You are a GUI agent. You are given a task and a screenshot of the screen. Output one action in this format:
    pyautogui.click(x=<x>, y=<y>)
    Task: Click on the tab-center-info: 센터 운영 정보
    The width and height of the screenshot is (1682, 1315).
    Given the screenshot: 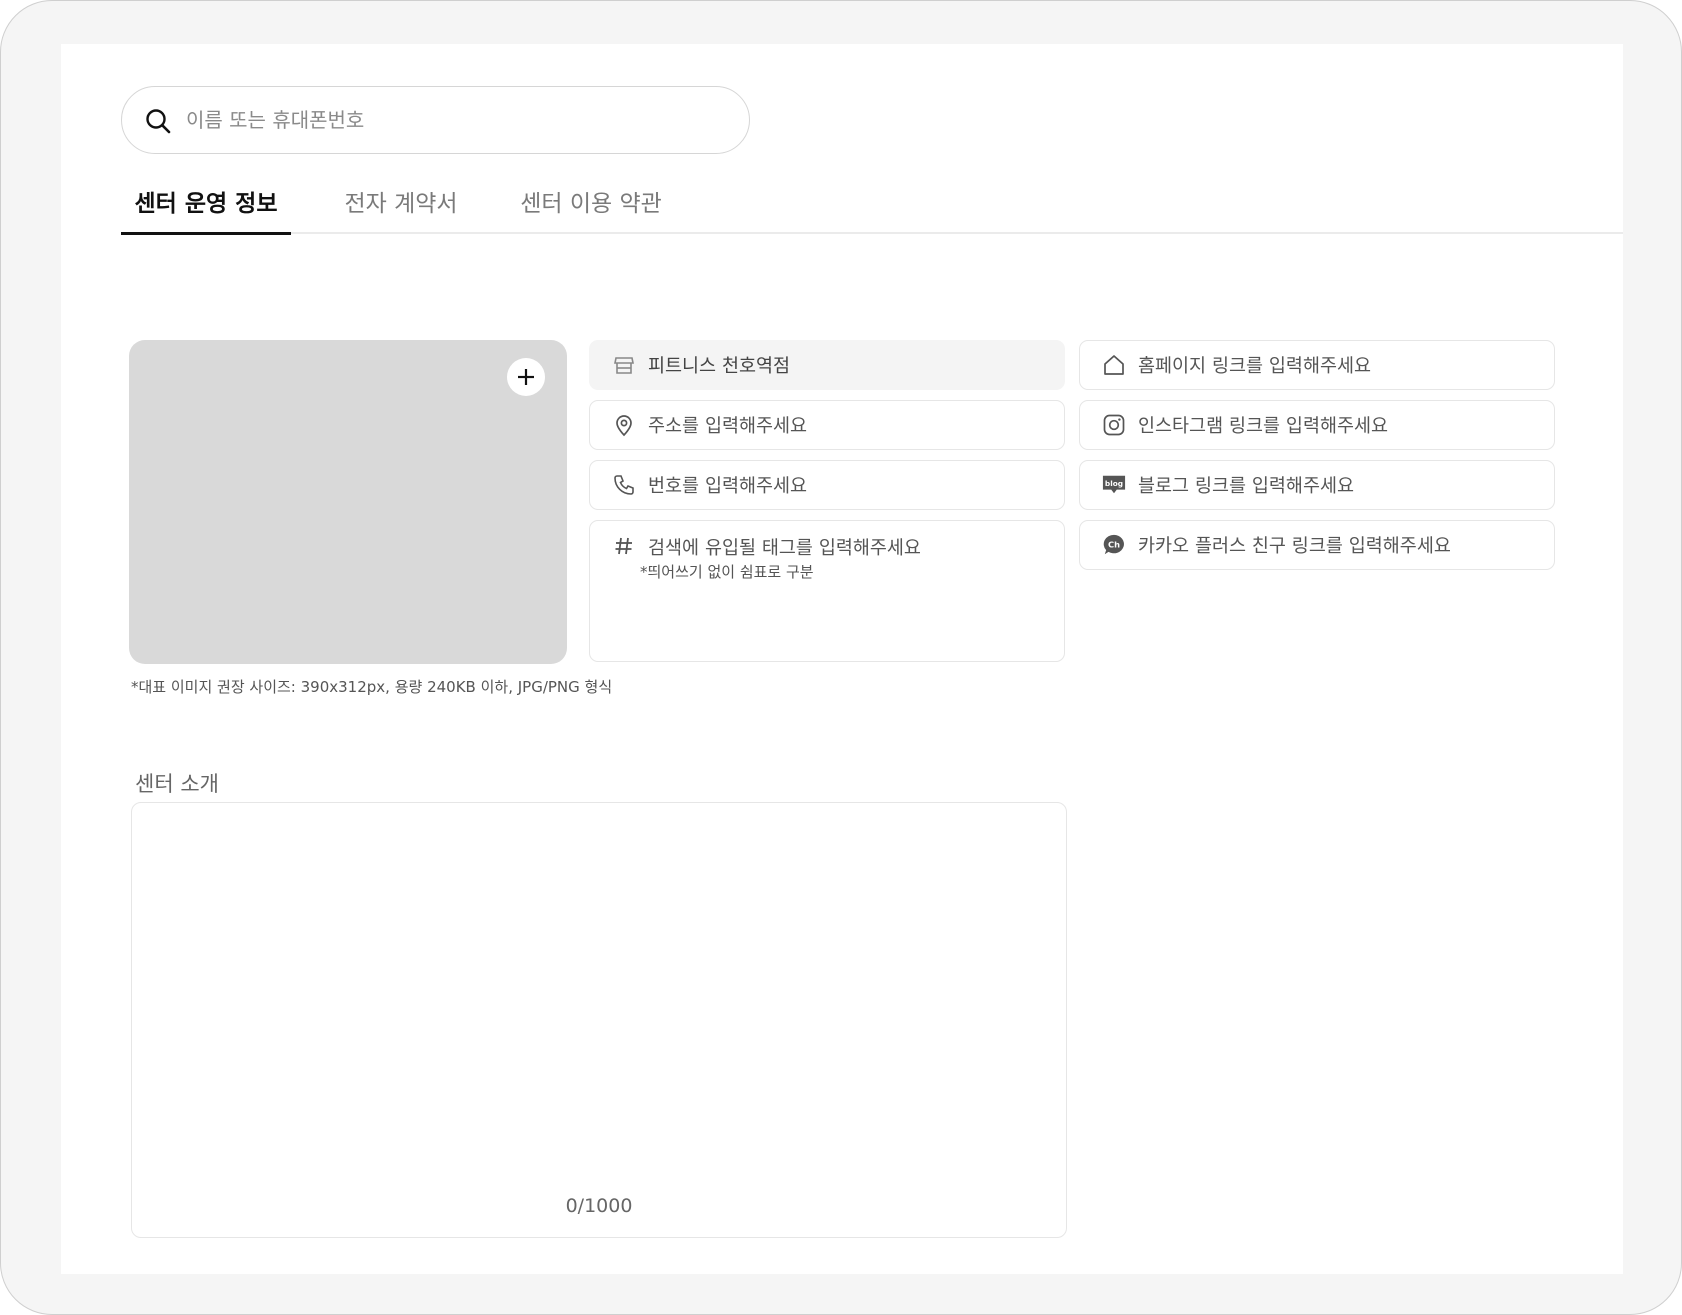 What is the action you would take?
    pyautogui.click(x=206, y=208)
    